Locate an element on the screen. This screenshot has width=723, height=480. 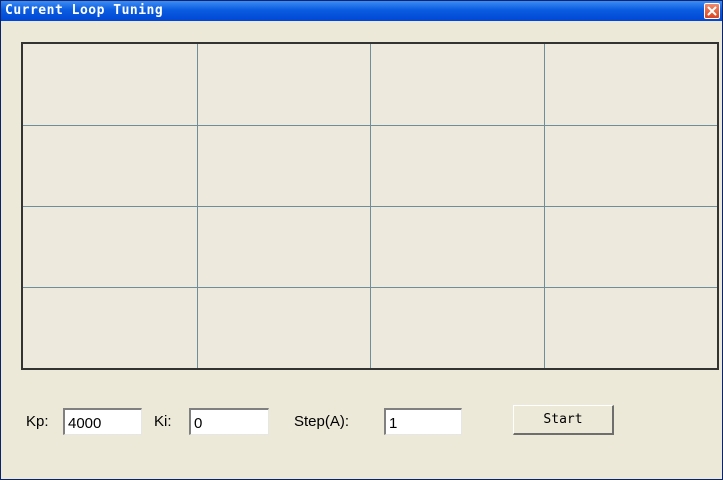
close-button is located at coordinates (712, 11).